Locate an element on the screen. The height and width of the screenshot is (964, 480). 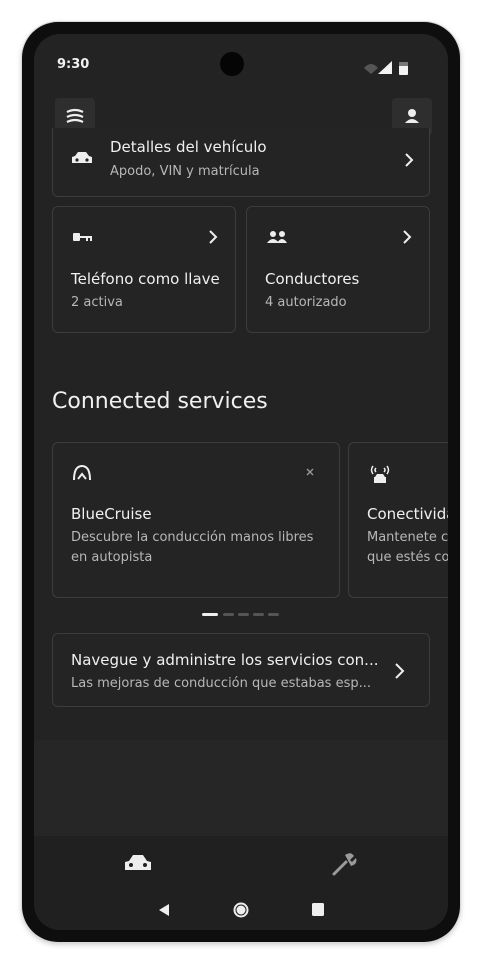
drivers-subtitle: 4 autorizado is located at coordinates (306, 302).